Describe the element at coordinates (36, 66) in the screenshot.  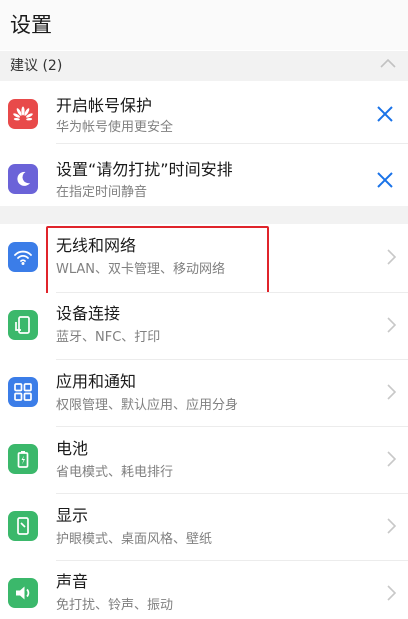
I see `suggestions-section-title: 建议 (2)` at that location.